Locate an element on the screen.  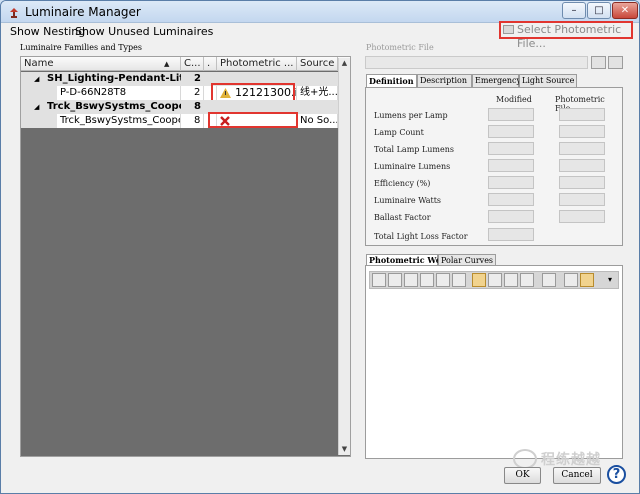
tree-group-row: ◢ SH_Lighting-Pendant-Litec... 2 is located at coordinates (185, 79).